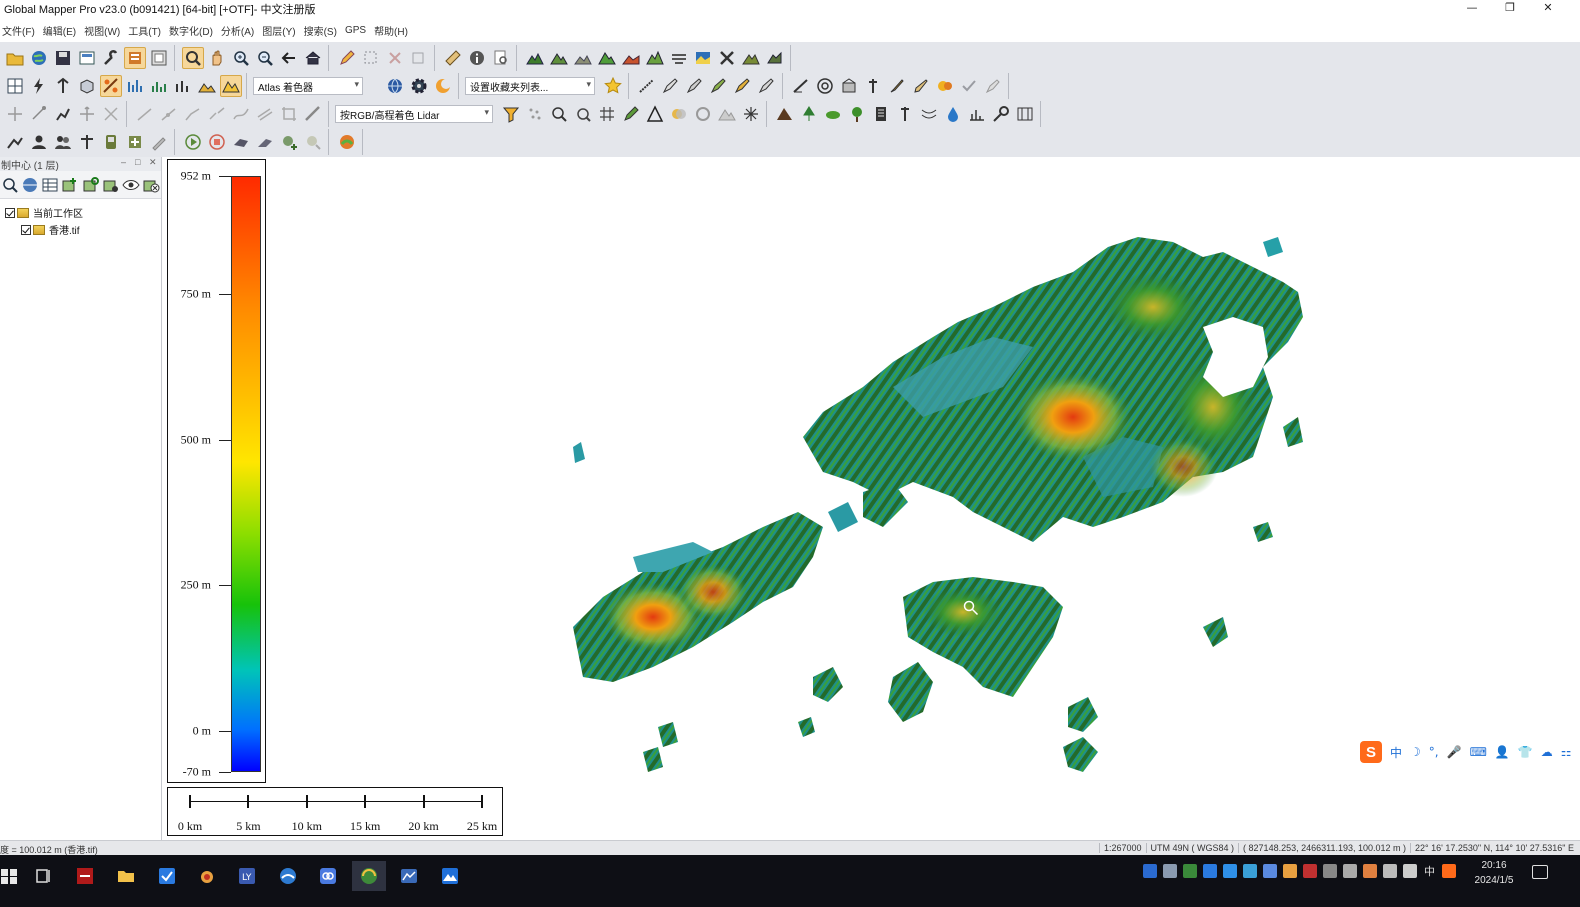 This screenshot has height=907, width=1580. I want to click on zoom-tool-icon, so click(193, 58).